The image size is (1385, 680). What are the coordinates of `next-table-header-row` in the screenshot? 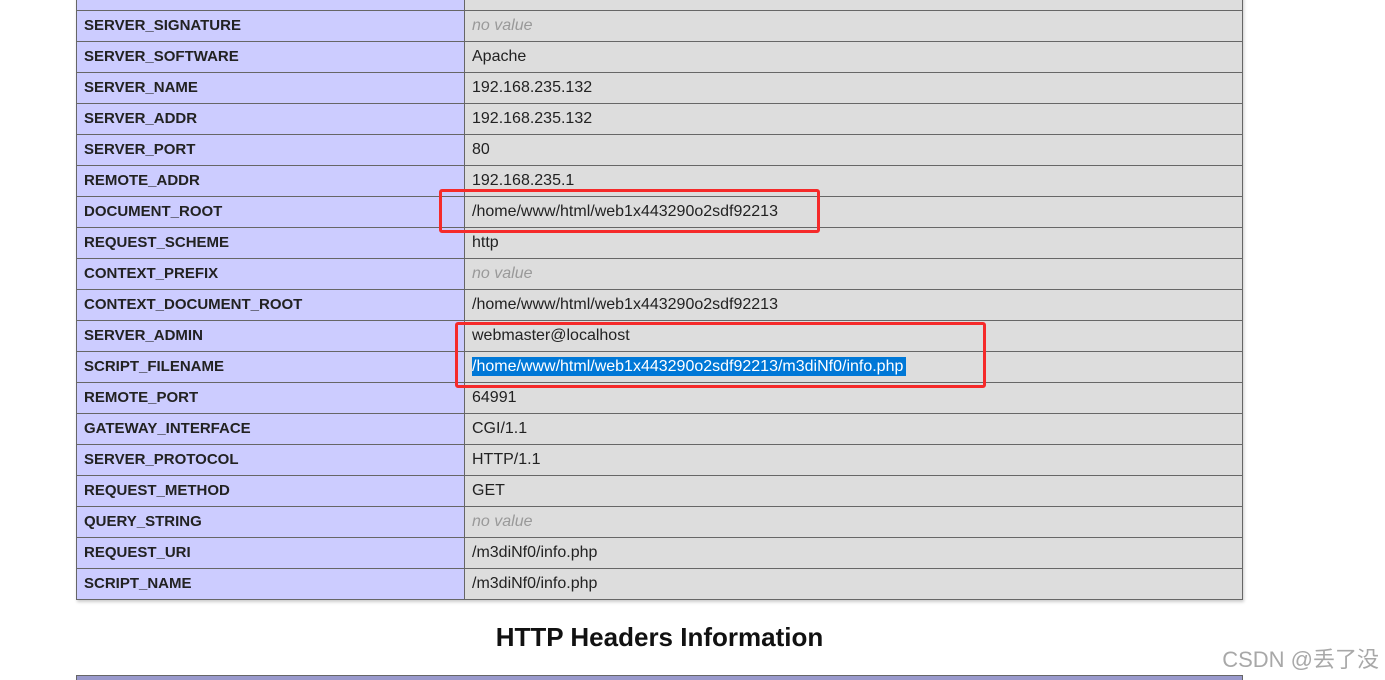 It's located at (659, 677).